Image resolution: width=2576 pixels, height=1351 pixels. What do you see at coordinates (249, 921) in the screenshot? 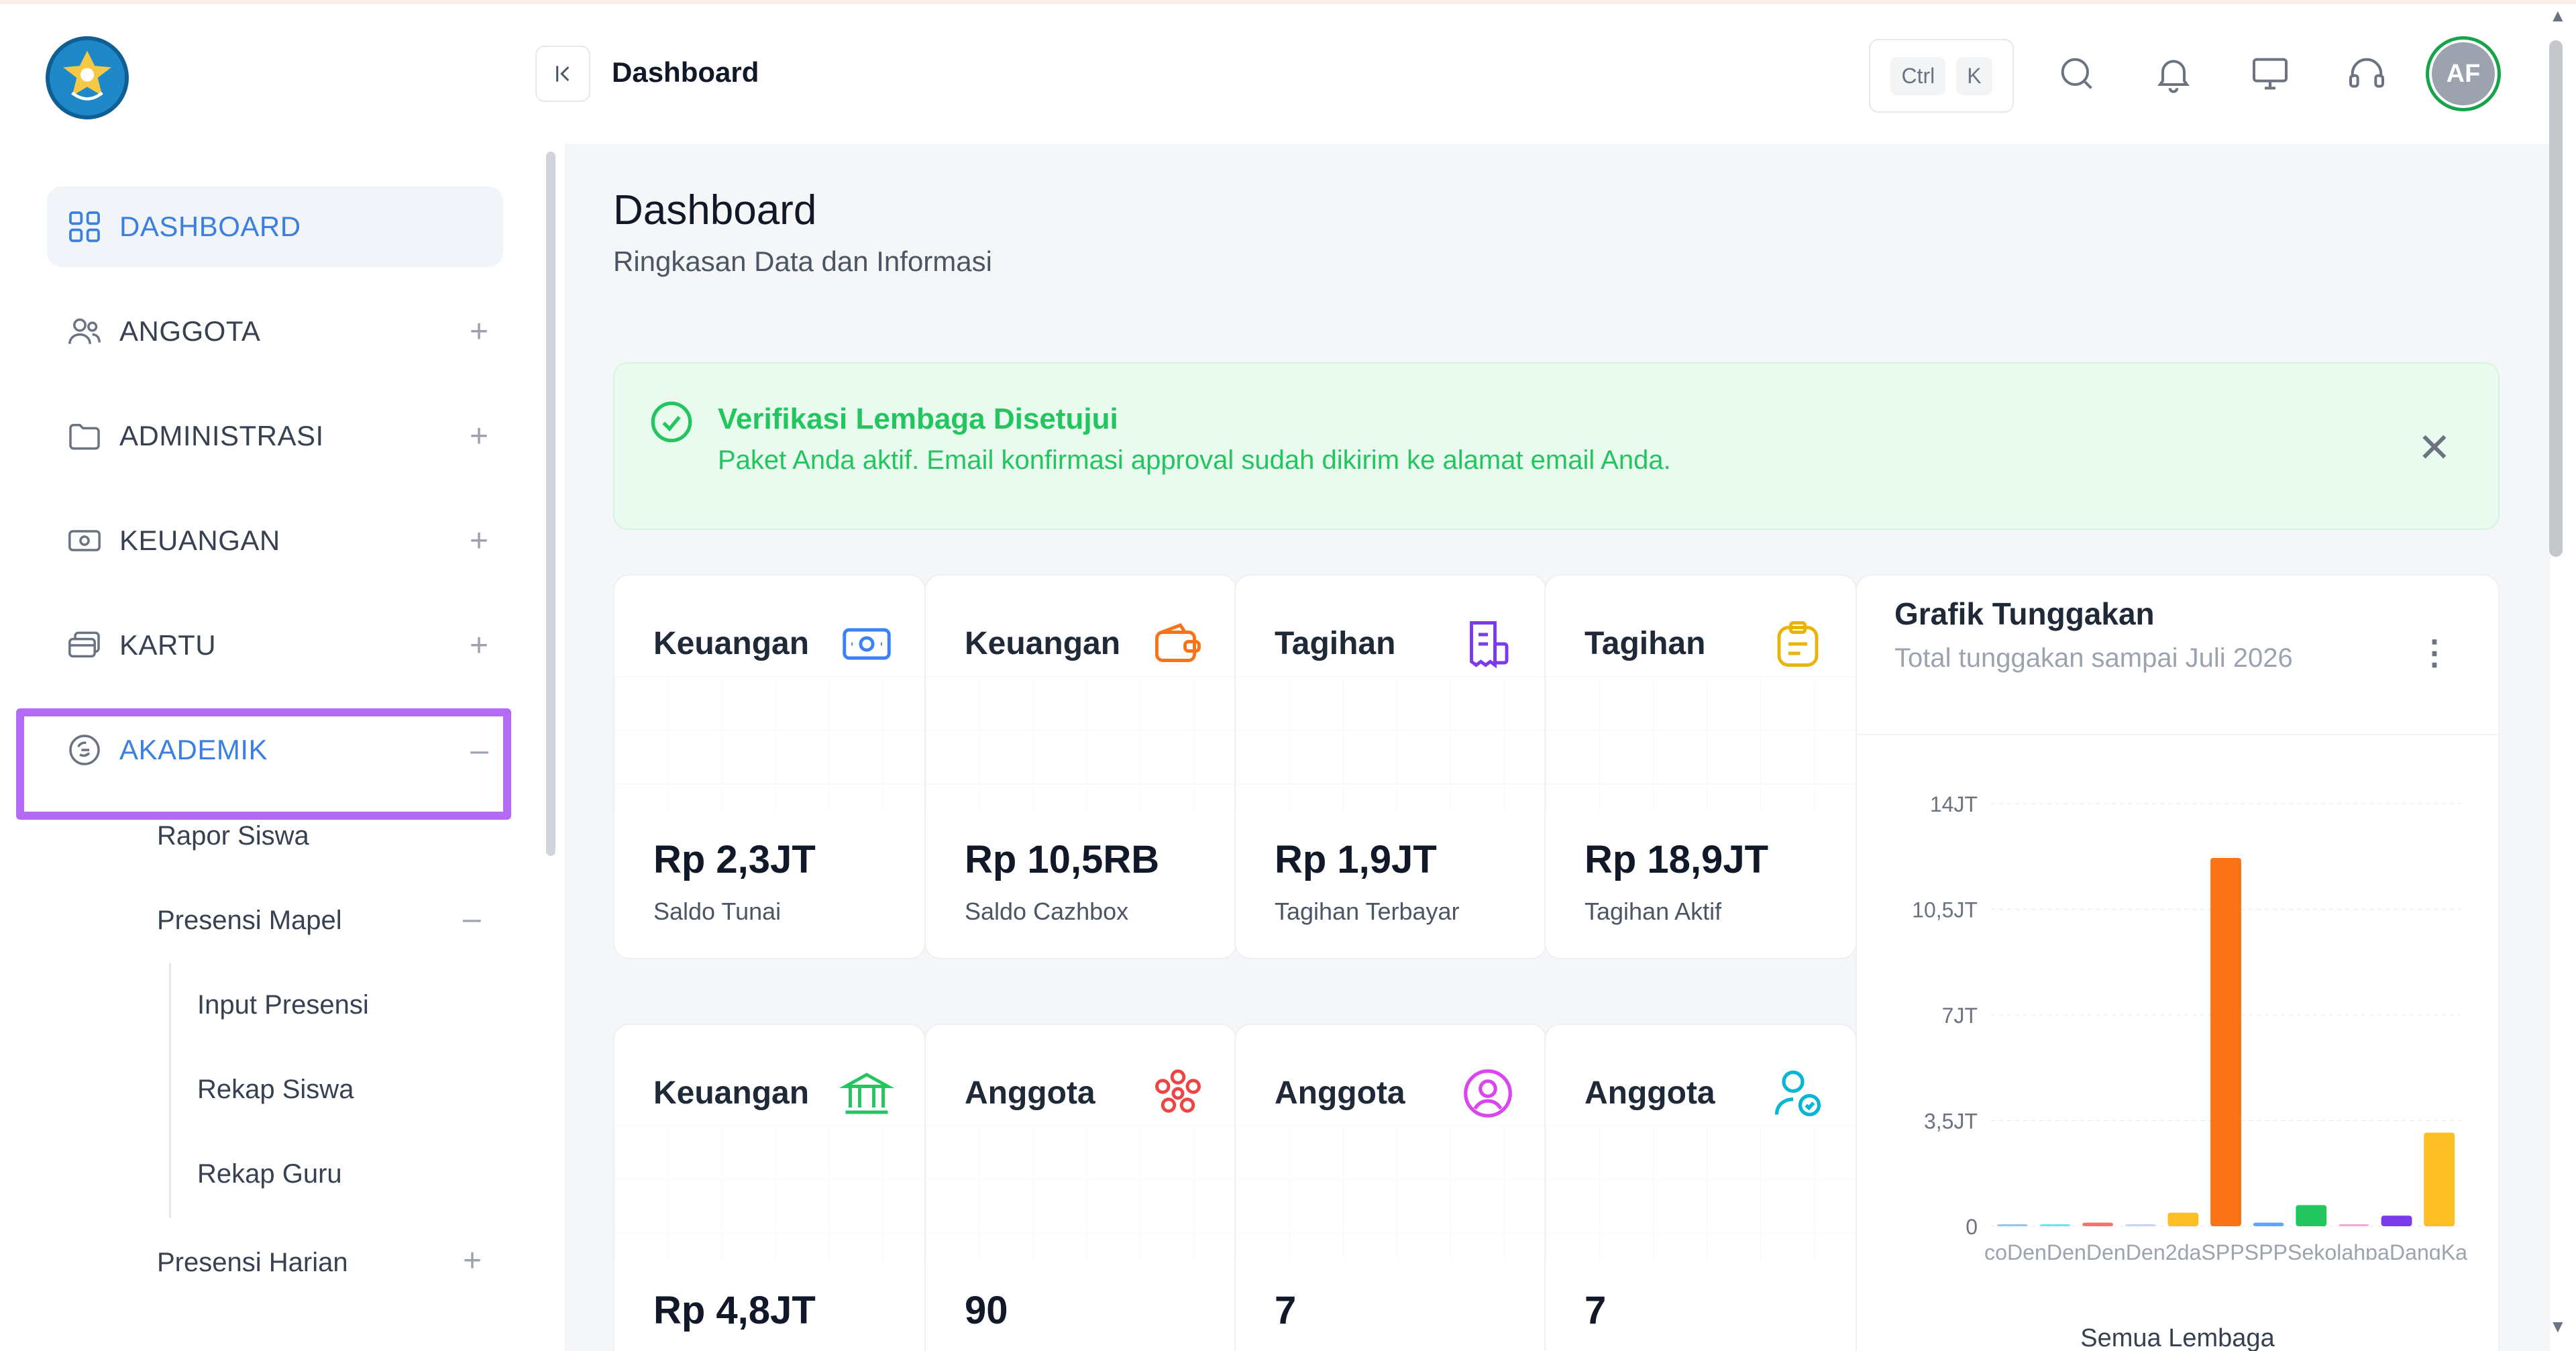
I see `sidebar-sub-presensi-mapel: Presensi Mapel` at bounding box center [249, 921].